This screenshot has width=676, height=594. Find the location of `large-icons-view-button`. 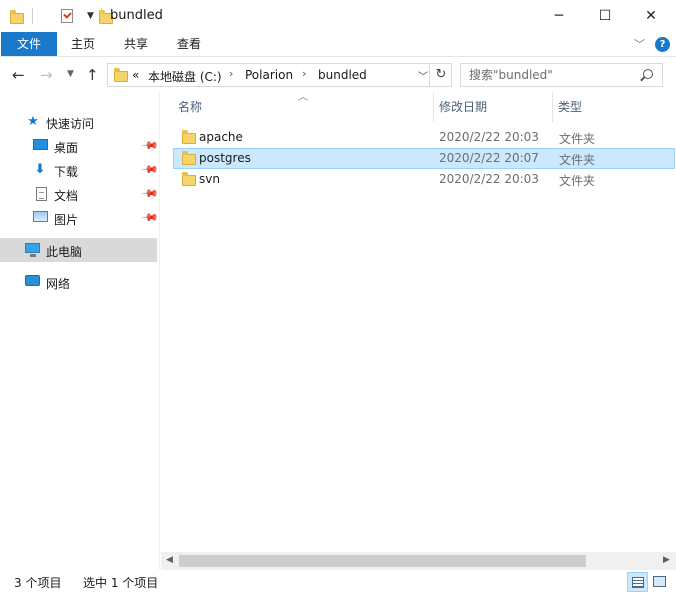

large-icons-view-button is located at coordinates (659, 582).